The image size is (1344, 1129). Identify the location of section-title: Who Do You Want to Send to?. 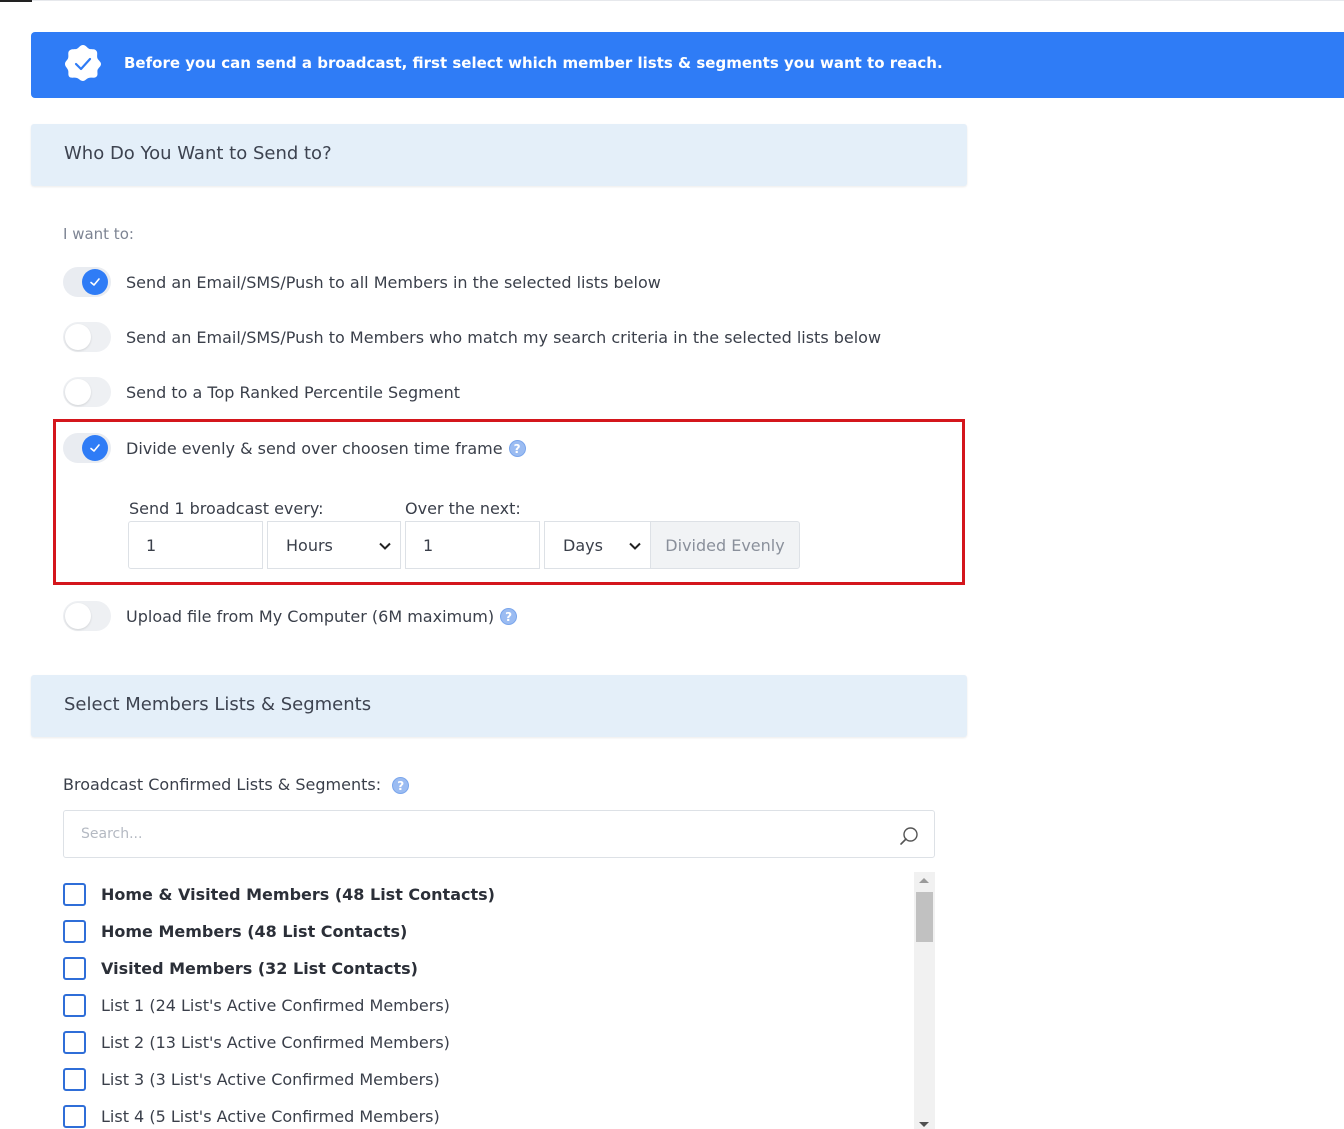
(198, 153).